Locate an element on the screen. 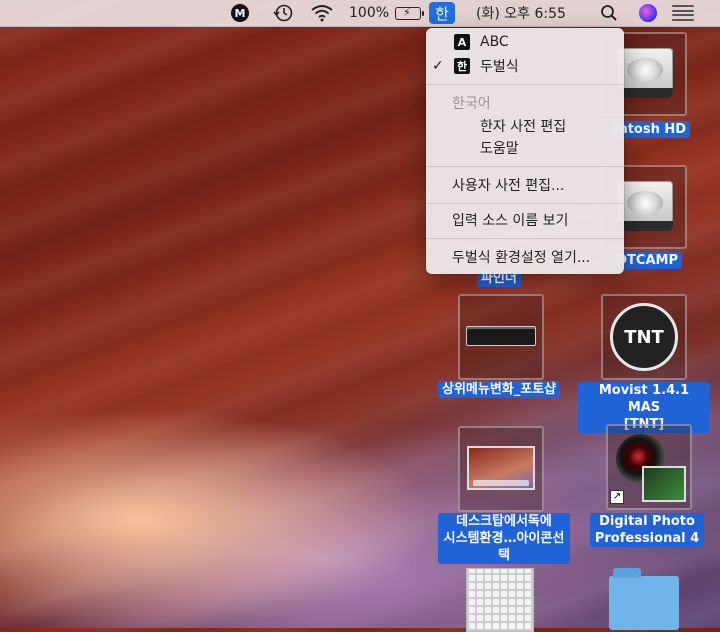  wifi-icon is located at coordinates (322, 13).